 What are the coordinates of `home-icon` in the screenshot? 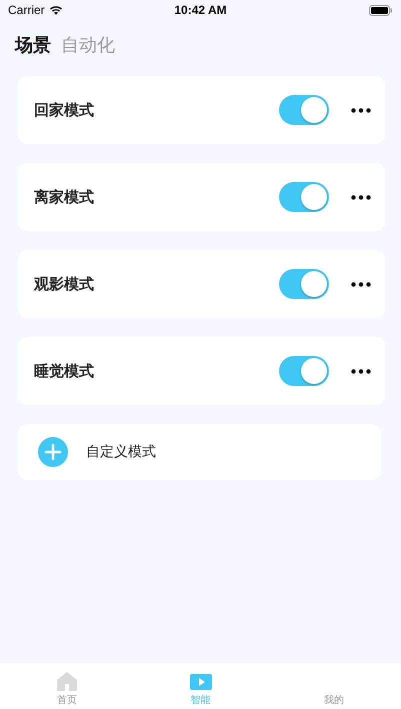 It's located at (67, 681).